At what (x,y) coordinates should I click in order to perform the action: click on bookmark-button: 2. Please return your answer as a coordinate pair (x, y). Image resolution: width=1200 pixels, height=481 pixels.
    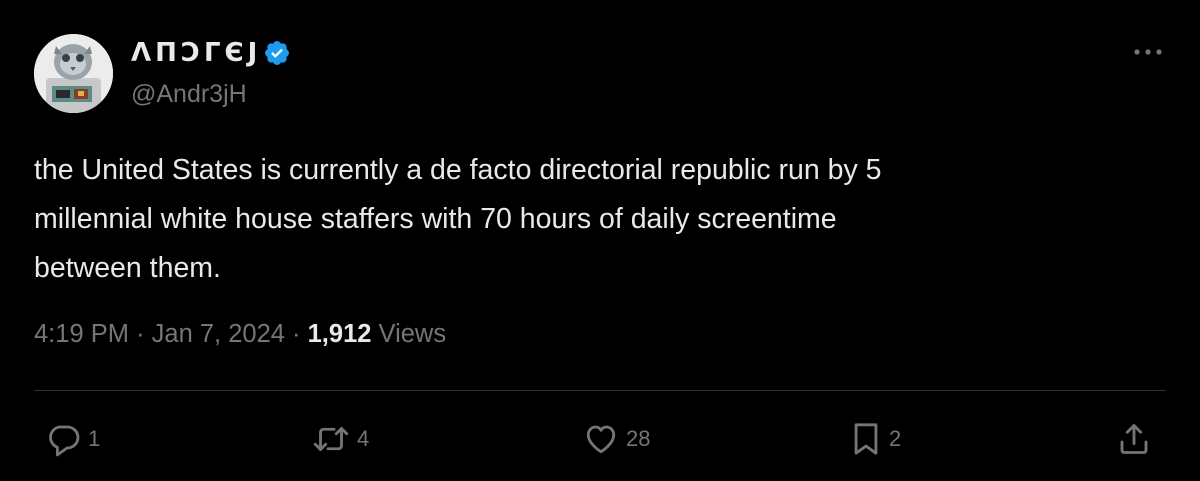
    Looking at the image, I should click on (875, 439).